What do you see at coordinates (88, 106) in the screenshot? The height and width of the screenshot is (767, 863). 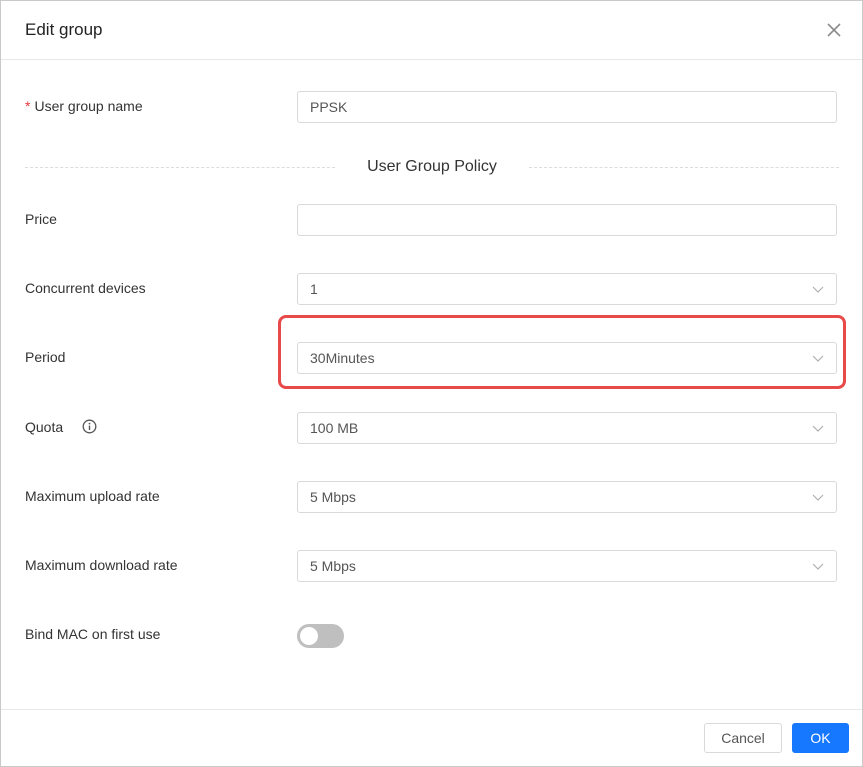 I see `group-name-label: User group name` at bounding box center [88, 106].